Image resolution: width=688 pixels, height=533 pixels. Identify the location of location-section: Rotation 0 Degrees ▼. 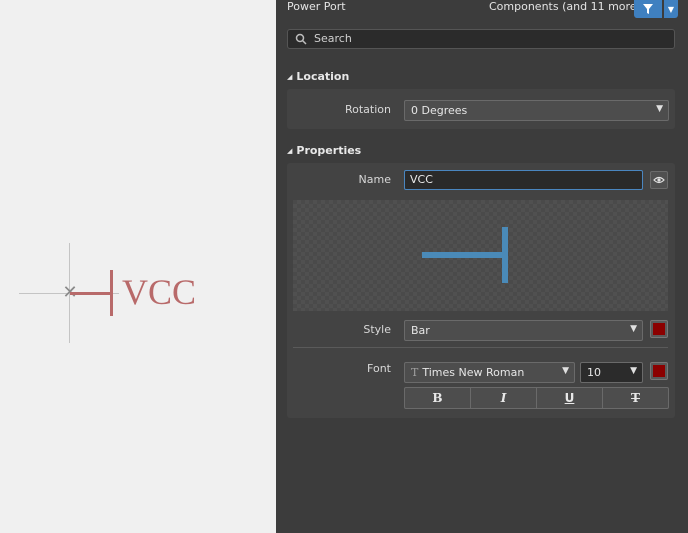
(481, 109).